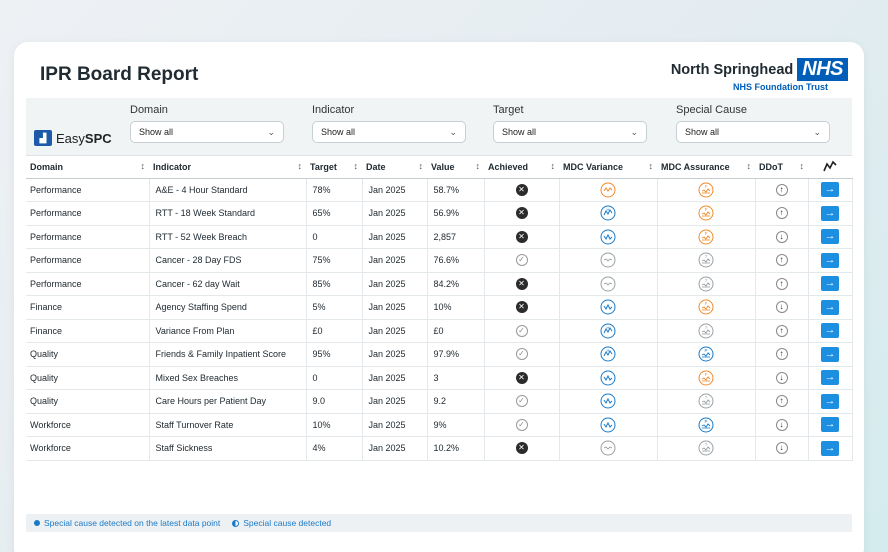 The width and height of the screenshot is (888, 552). What do you see at coordinates (43, 138) in the screenshot?
I see `chart-icon: ▟` at bounding box center [43, 138].